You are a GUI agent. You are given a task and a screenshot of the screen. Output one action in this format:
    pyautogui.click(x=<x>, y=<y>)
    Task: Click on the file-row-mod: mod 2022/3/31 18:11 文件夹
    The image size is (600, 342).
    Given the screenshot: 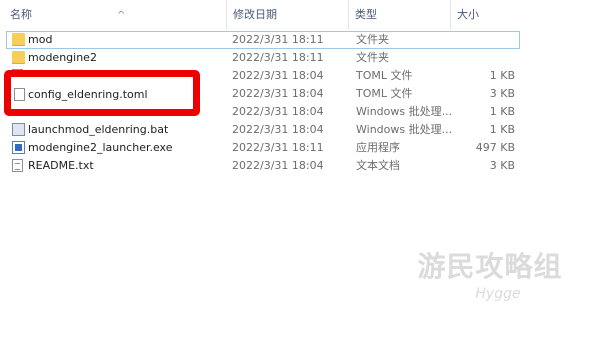 What is the action you would take?
    pyautogui.click(x=263, y=40)
    